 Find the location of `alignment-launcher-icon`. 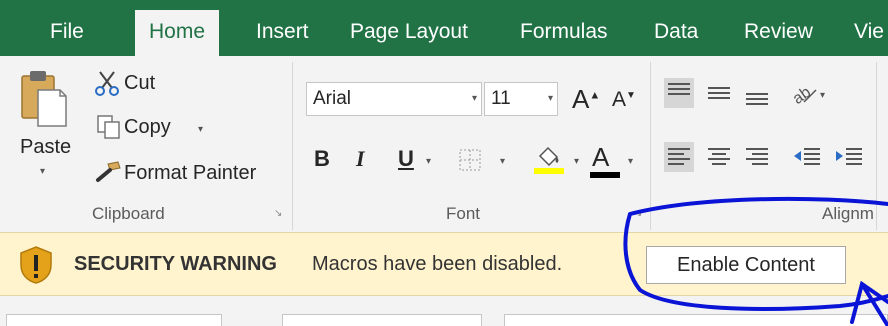

alignment-launcher-icon is located at coordinates (638, 214).